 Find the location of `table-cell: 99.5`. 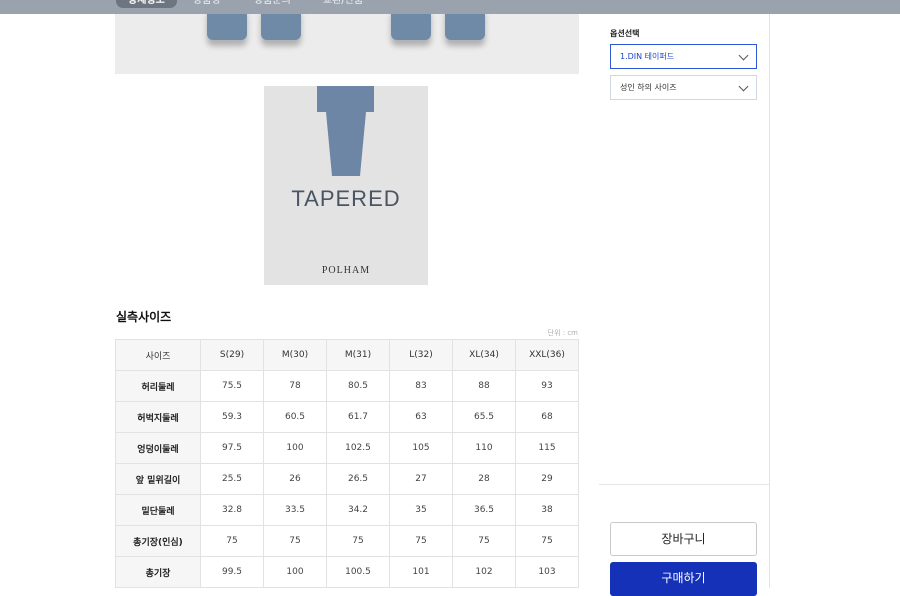

table-cell: 99.5 is located at coordinates (232, 572).